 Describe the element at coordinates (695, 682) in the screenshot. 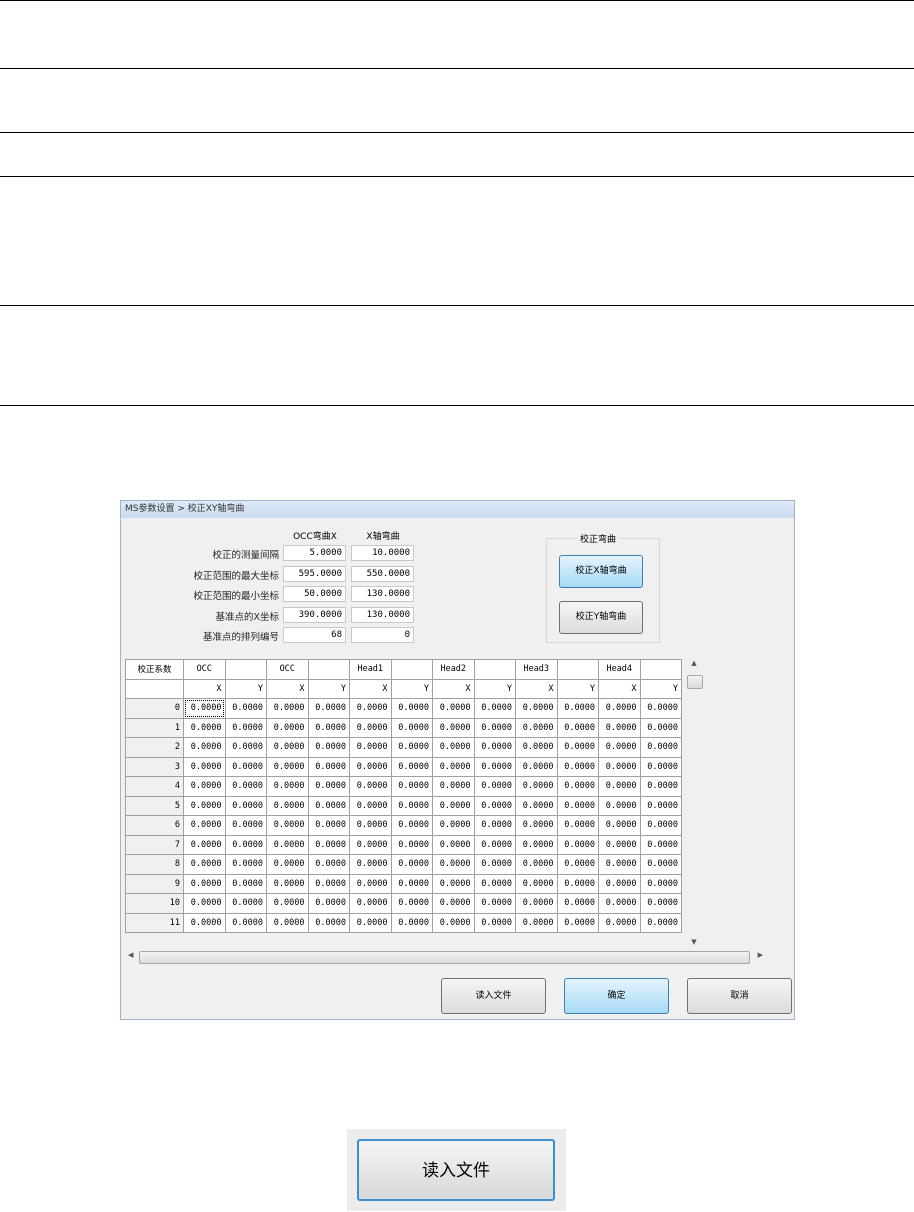

I see `scroll-thumb` at that location.